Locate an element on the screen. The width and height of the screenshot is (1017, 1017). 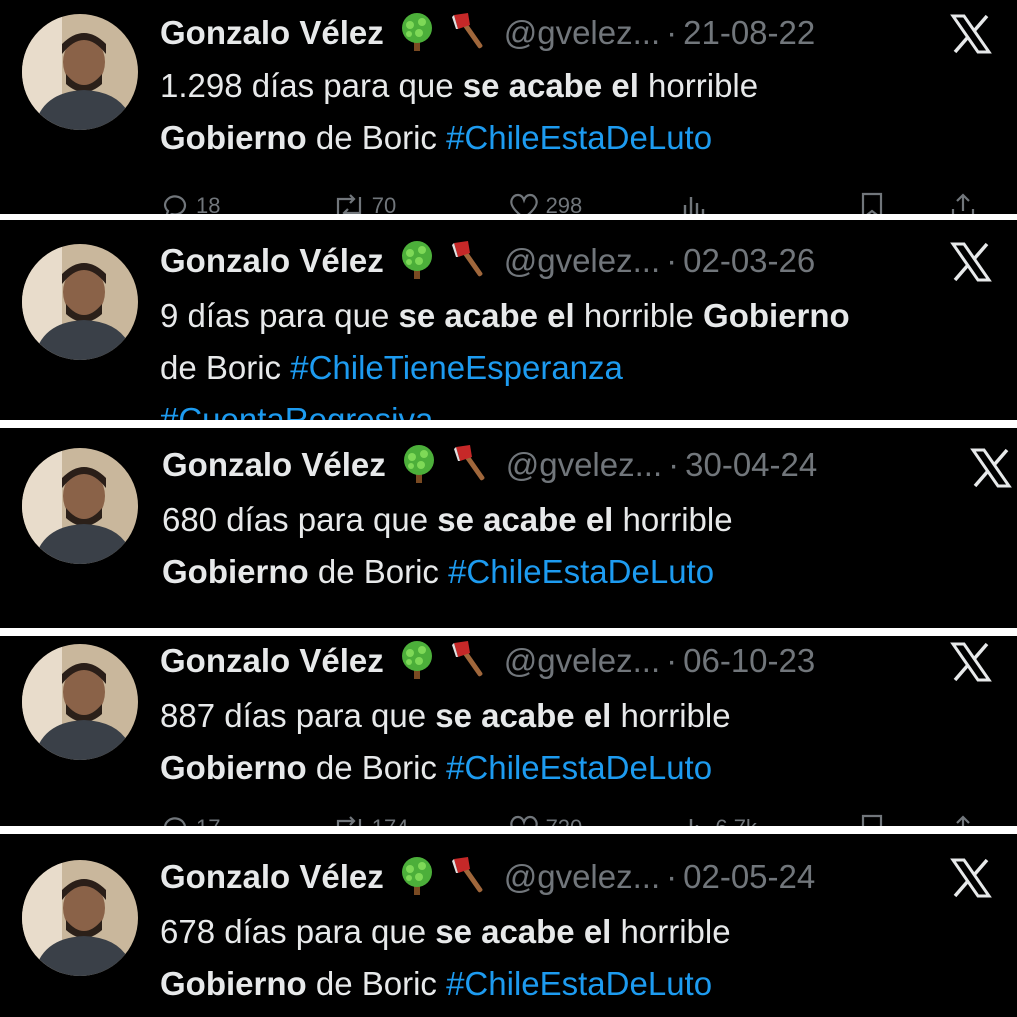
reply-count: 17 is located at coordinates (208, 820).